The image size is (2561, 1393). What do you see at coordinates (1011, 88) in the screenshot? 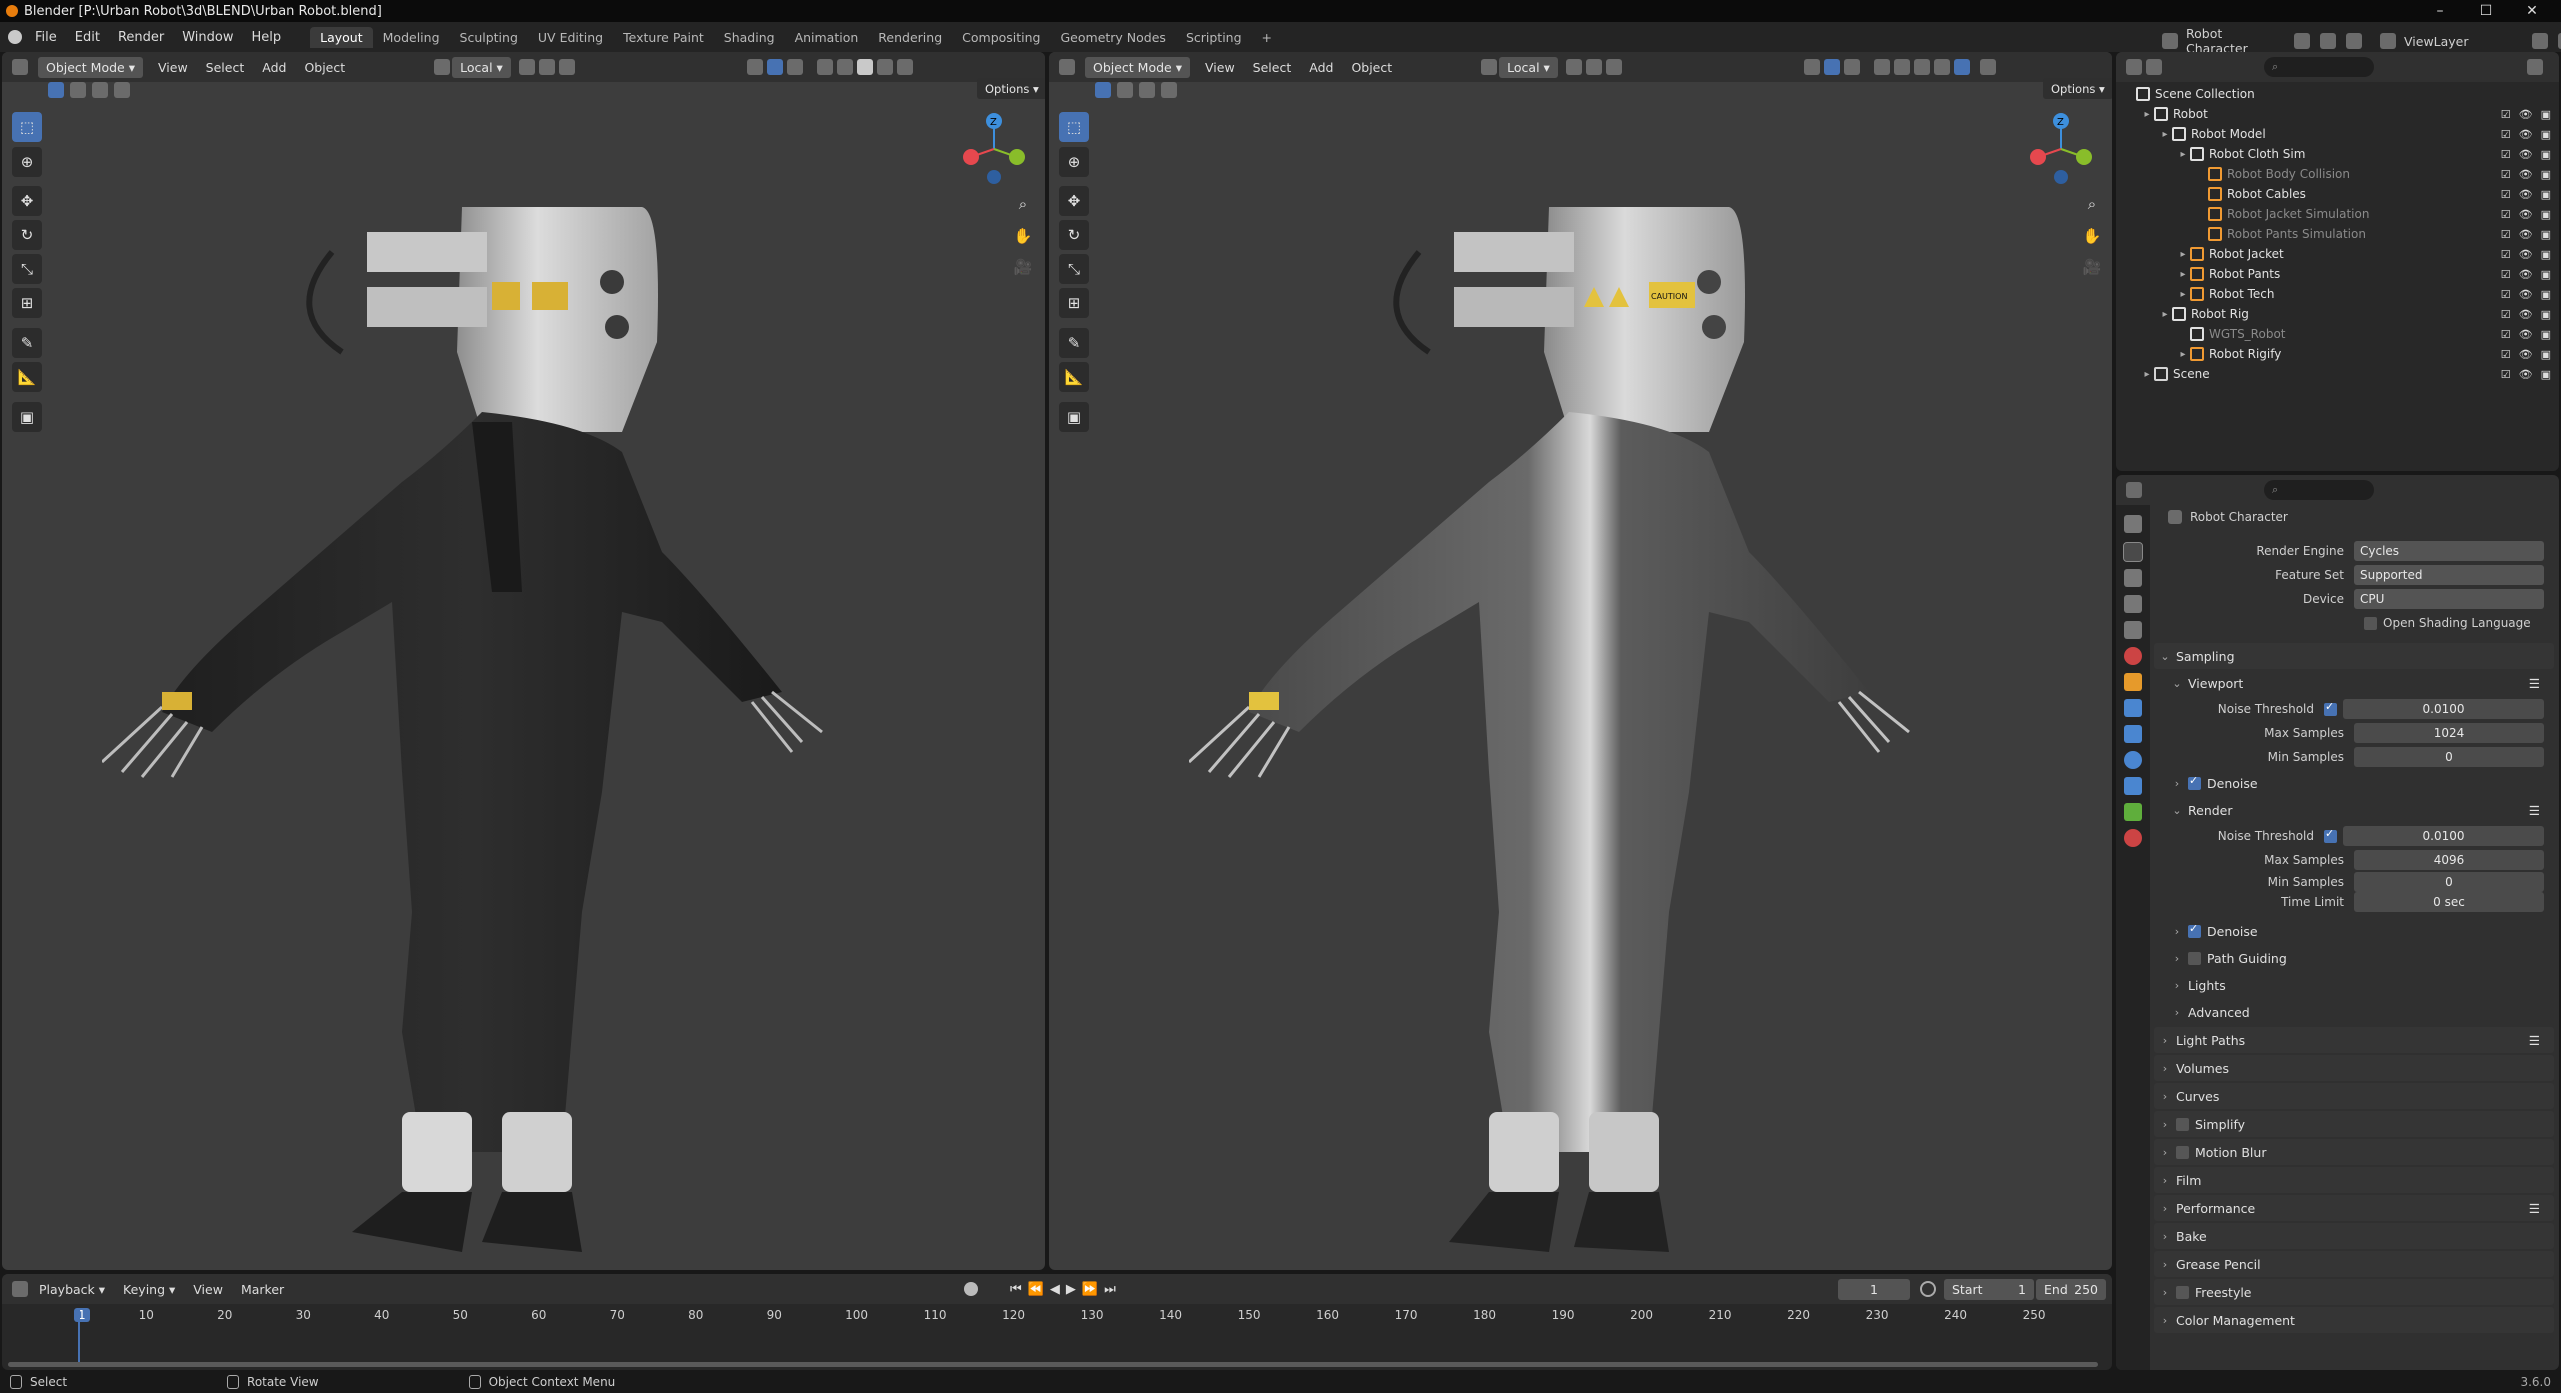
I see `options-dropdown: Options ▾` at bounding box center [1011, 88].